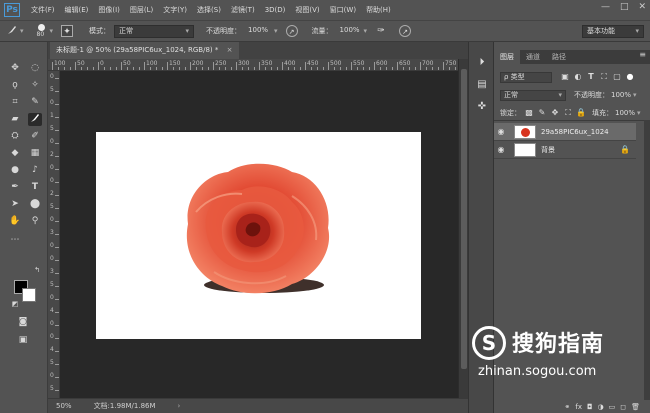  I want to click on document-info: 文档:1.98M/1.86M, so click(125, 406).